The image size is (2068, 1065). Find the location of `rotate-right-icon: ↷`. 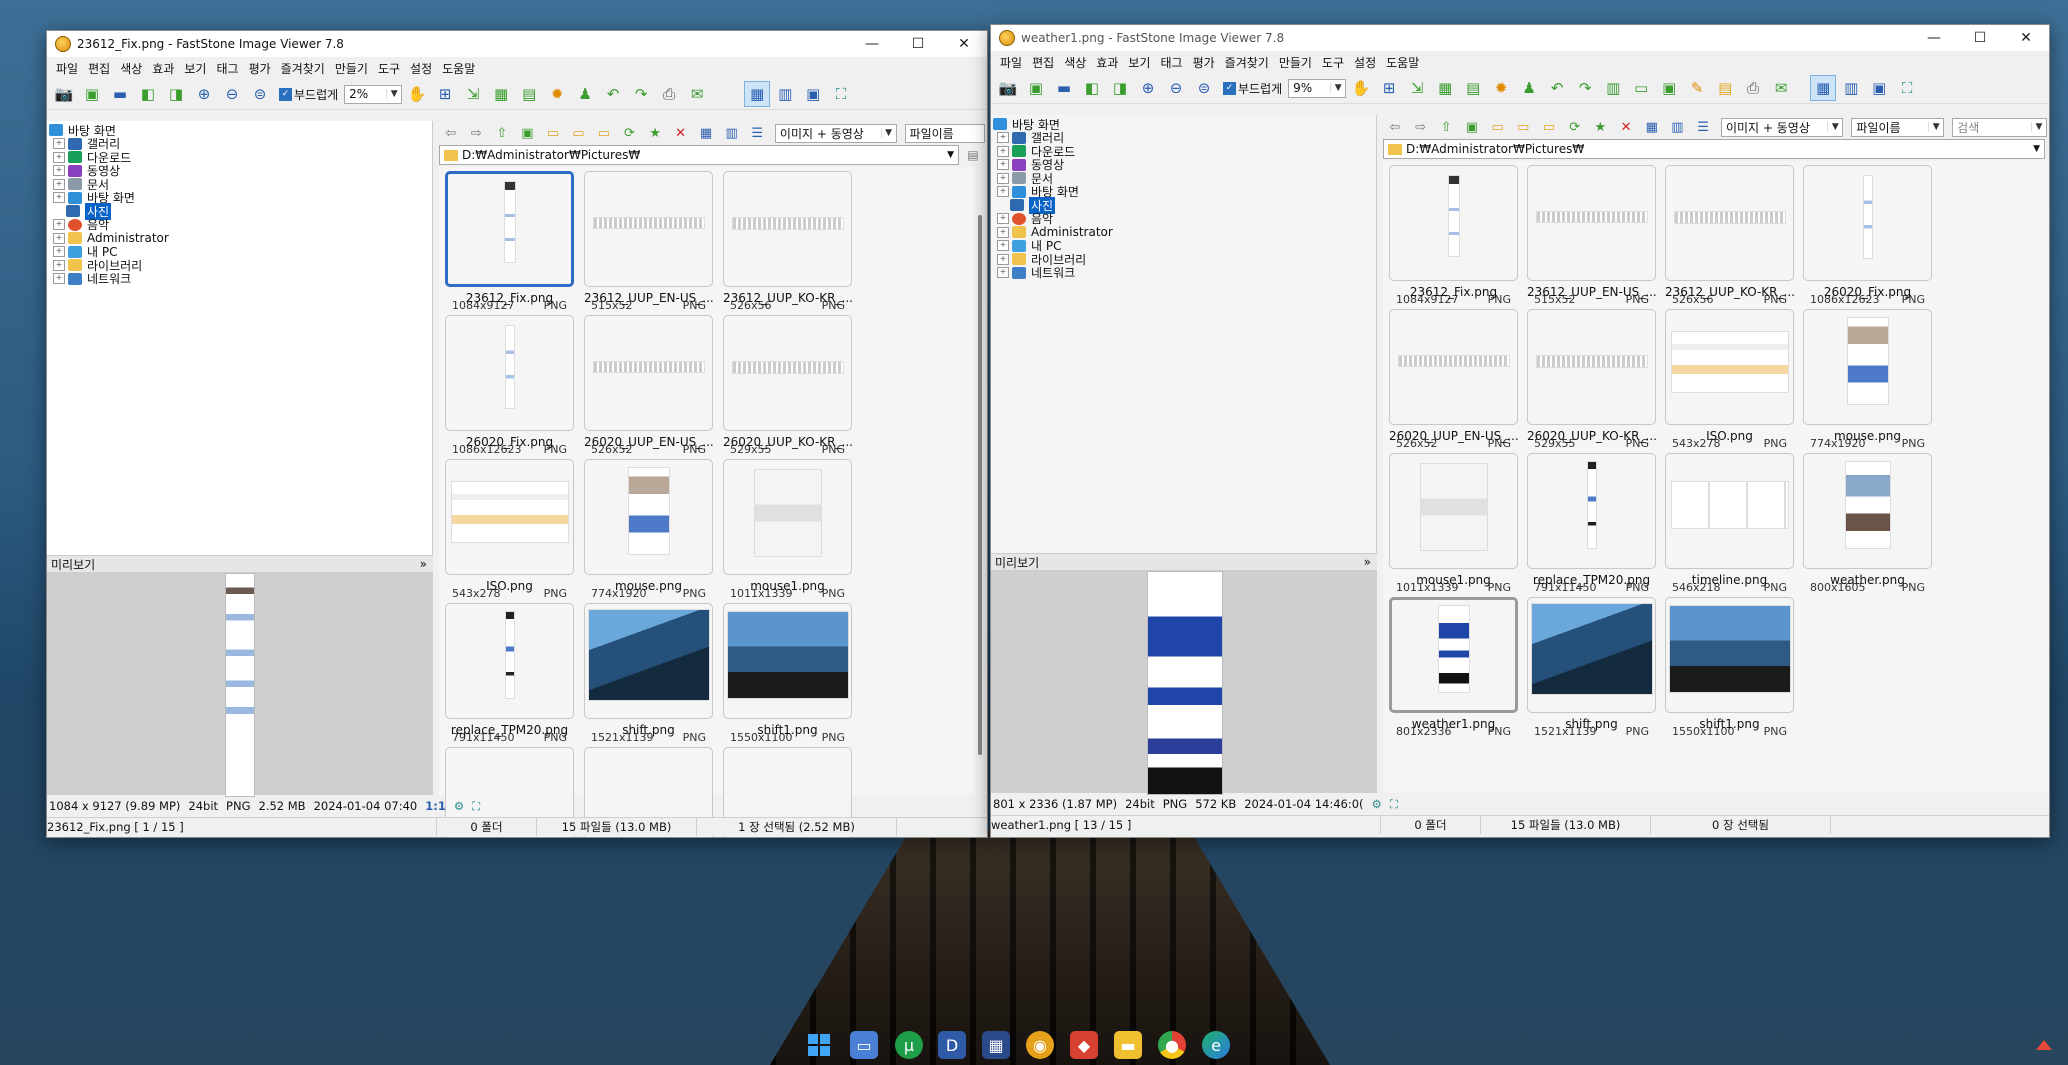

rotate-right-icon: ↷ is located at coordinates (641, 94).